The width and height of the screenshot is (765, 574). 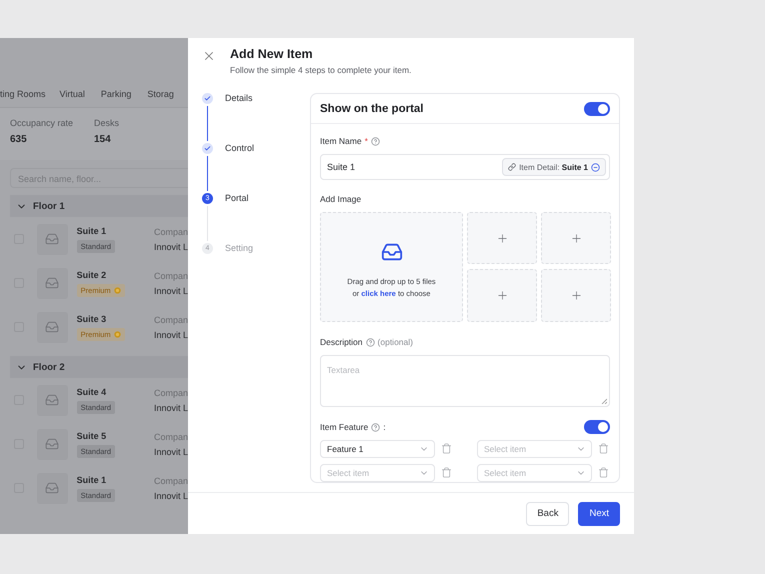 What do you see at coordinates (465, 167) in the screenshot?
I see `item-name-field: Suite 1 Item Detail: Suite 1` at bounding box center [465, 167].